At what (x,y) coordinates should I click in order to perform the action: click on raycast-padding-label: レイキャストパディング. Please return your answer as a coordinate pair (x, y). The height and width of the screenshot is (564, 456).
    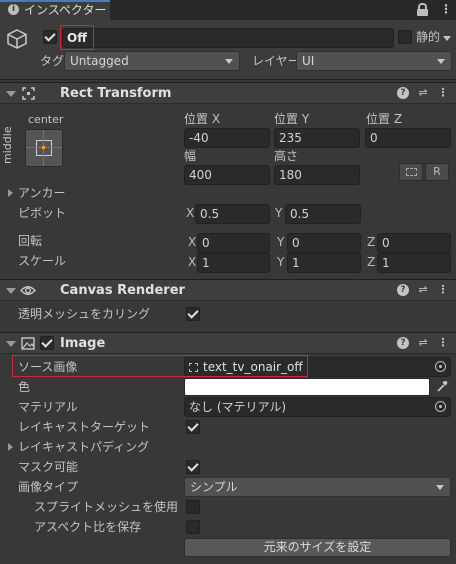
    Looking at the image, I should click on (83, 447).